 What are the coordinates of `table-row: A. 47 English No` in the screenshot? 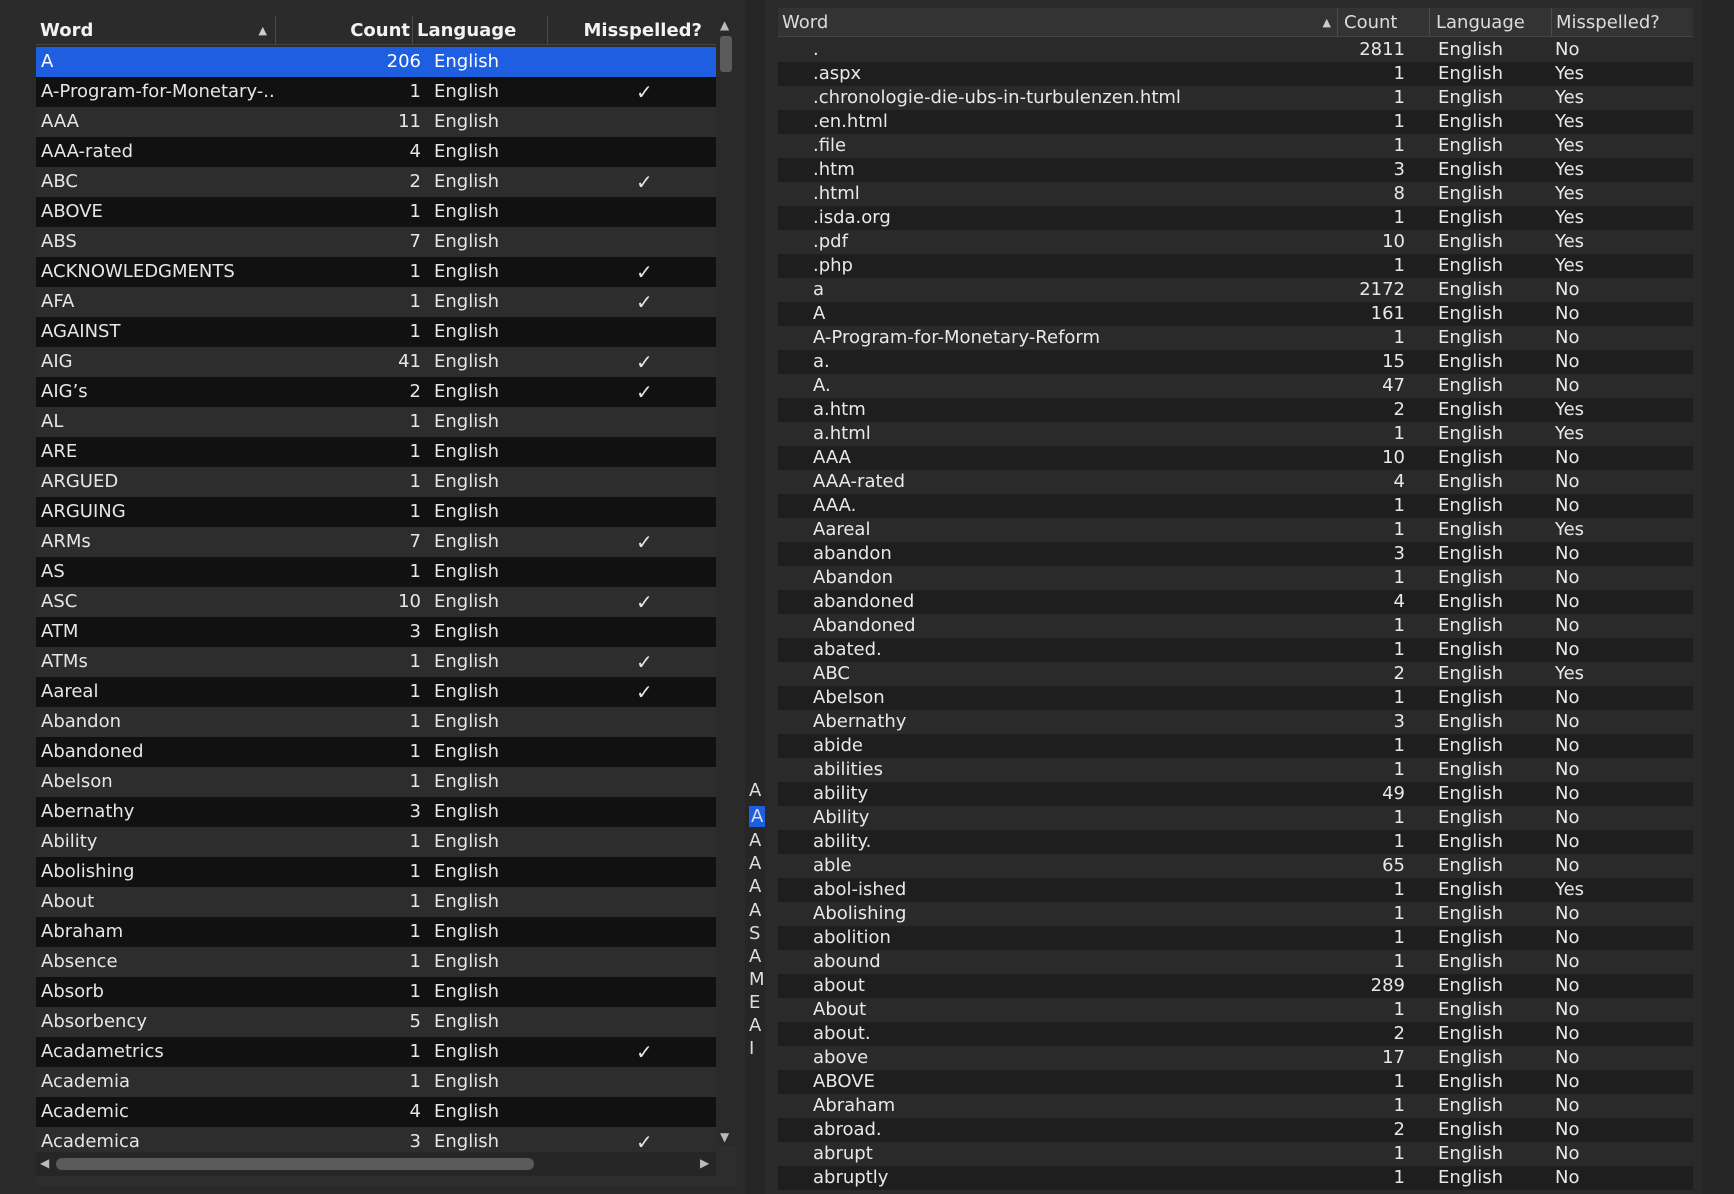 It's located at (1235, 386).